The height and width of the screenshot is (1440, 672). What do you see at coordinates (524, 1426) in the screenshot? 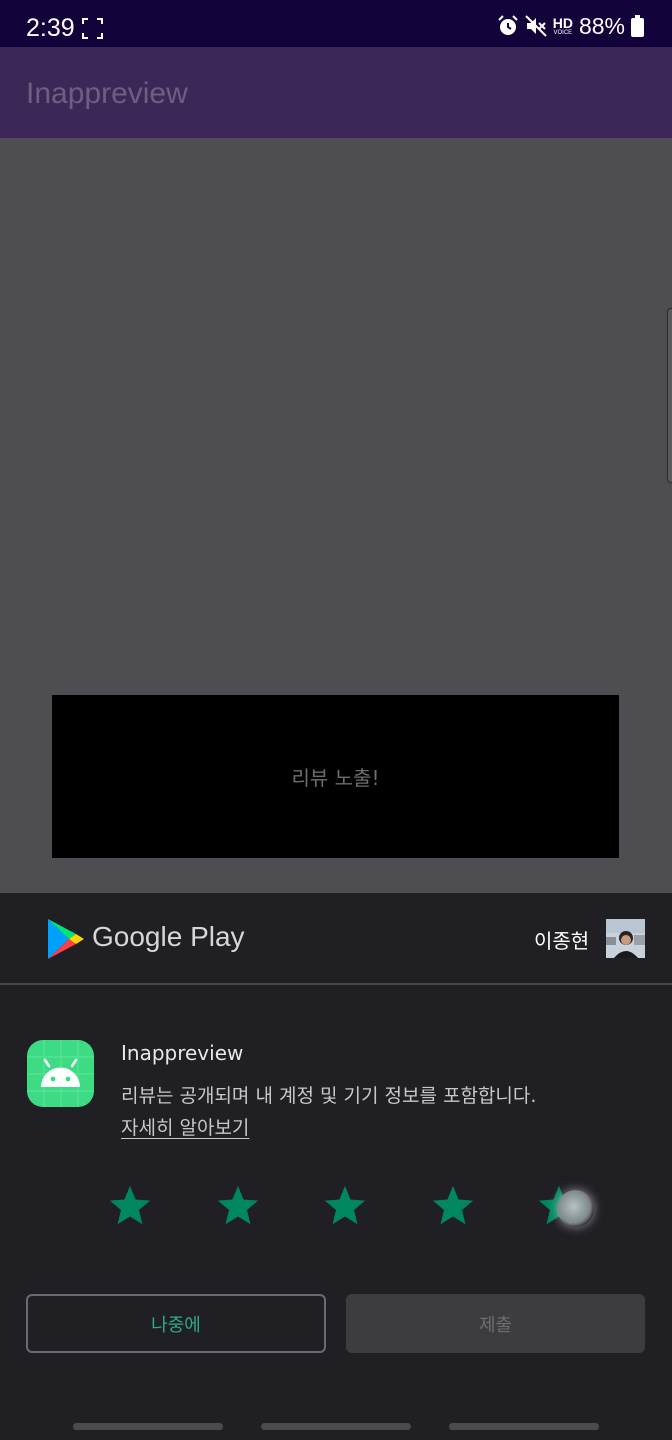
I see `nav-back-pill` at bounding box center [524, 1426].